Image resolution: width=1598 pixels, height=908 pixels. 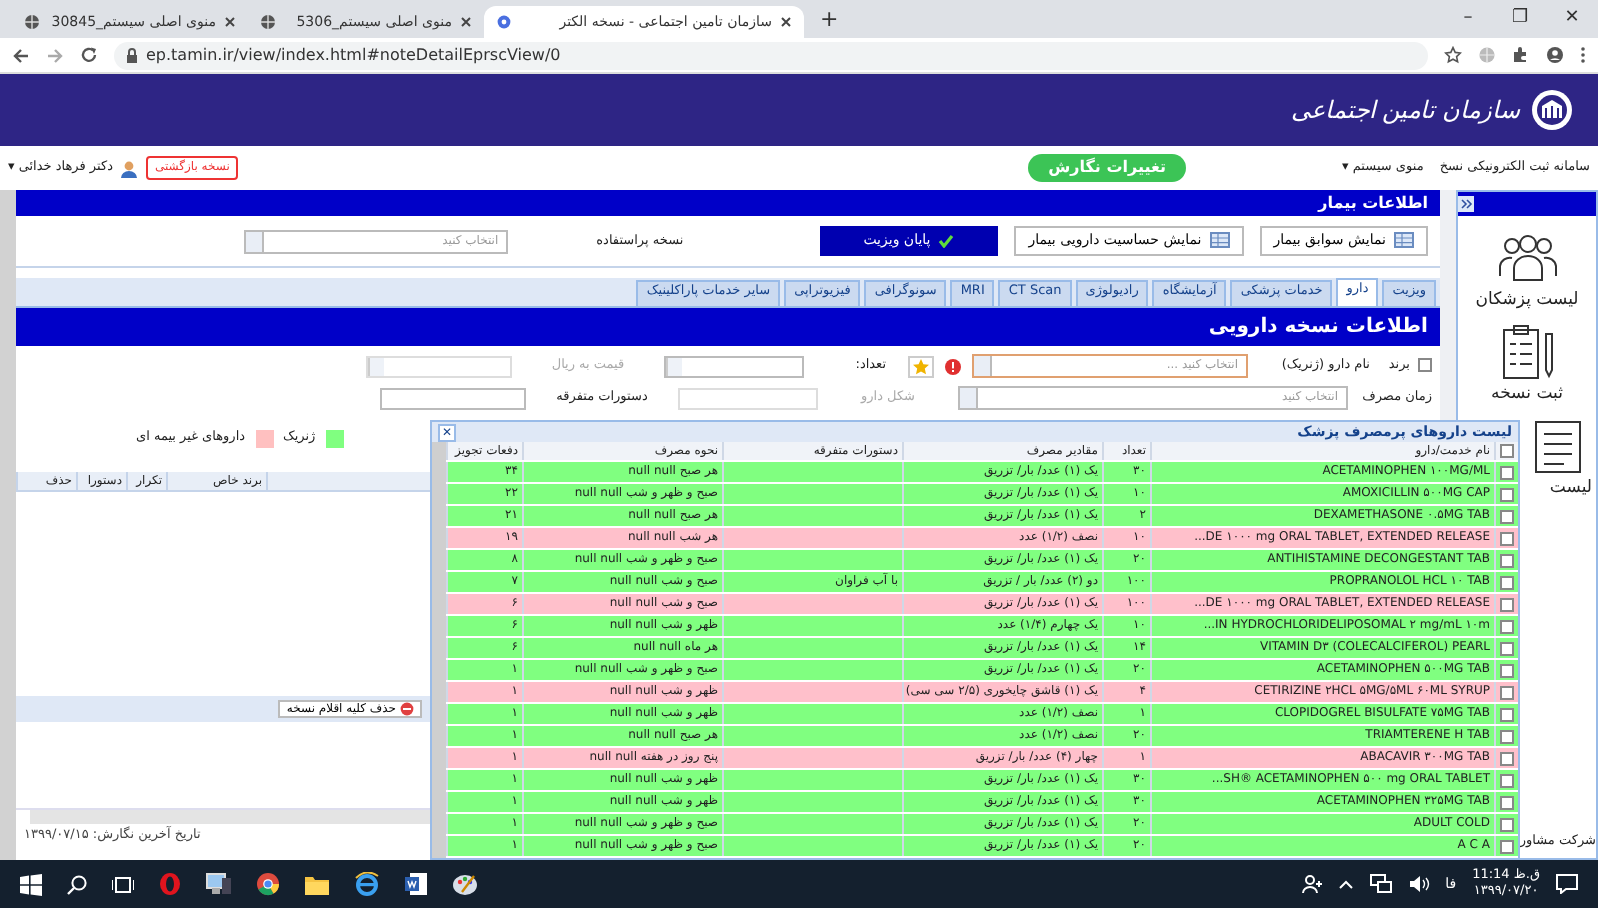 What do you see at coordinates (1552, 110) in the screenshot?
I see `logo-icon` at bounding box center [1552, 110].